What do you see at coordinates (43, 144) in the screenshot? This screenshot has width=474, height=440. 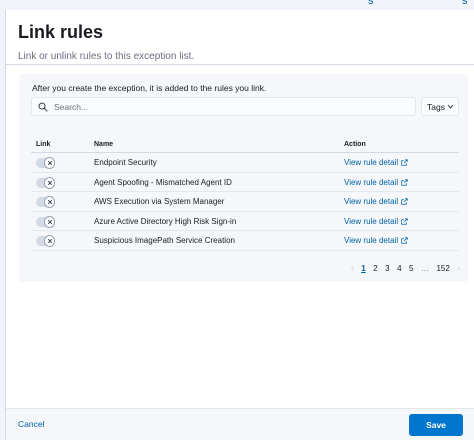 I see `column-header-link: Link` at bounding box center [43, 144].